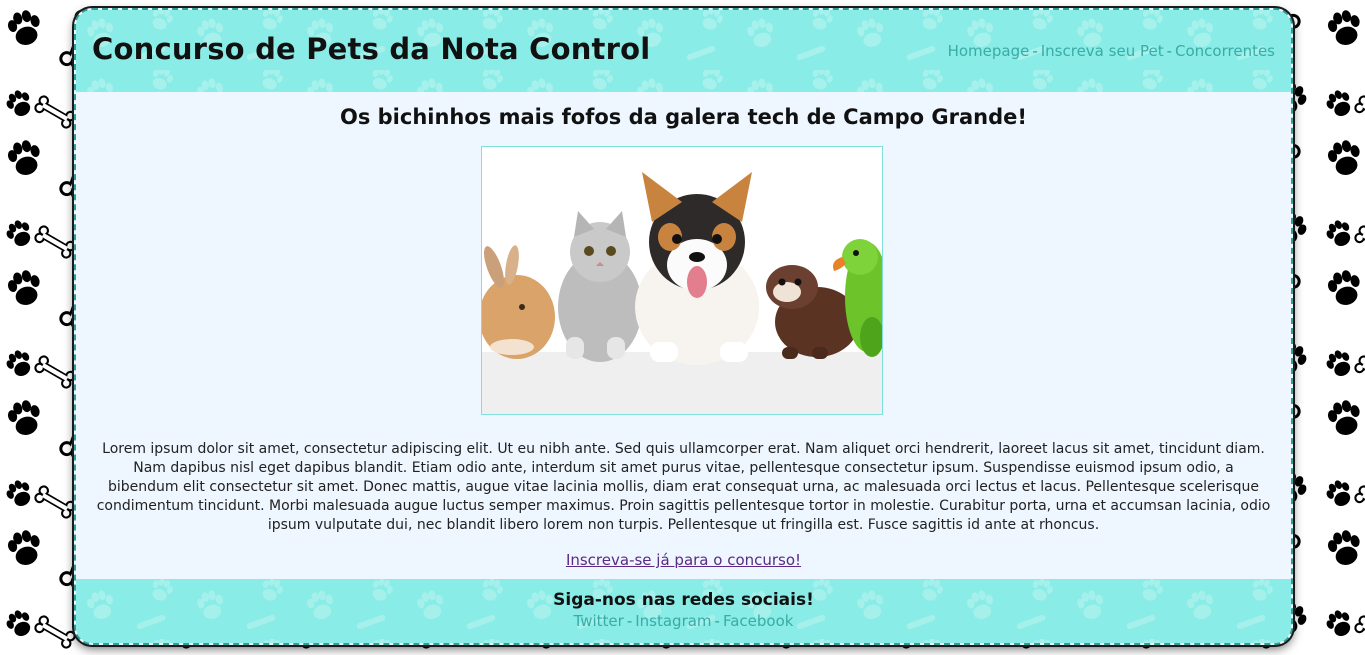  Describe the element at coordinates (989, 51) in the screenshot. I see `nav-link-homepage: Homepage` at that location.